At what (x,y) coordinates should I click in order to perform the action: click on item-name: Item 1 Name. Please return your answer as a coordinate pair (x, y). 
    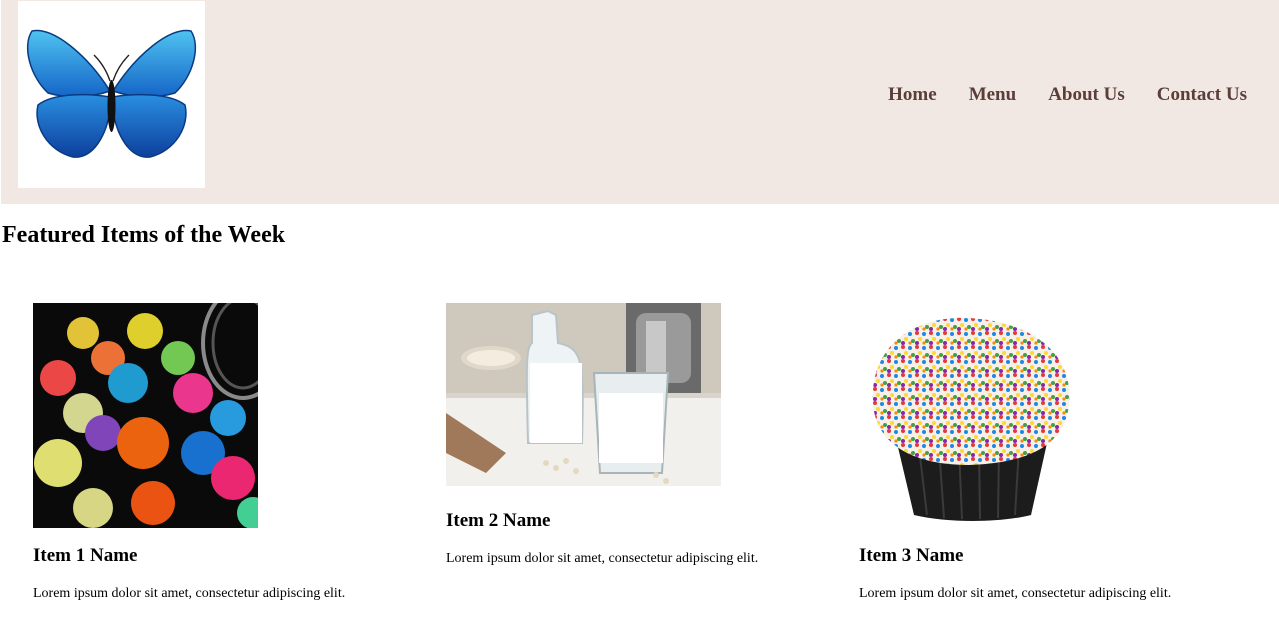
    Looking at the image, I should click on (85, 555).